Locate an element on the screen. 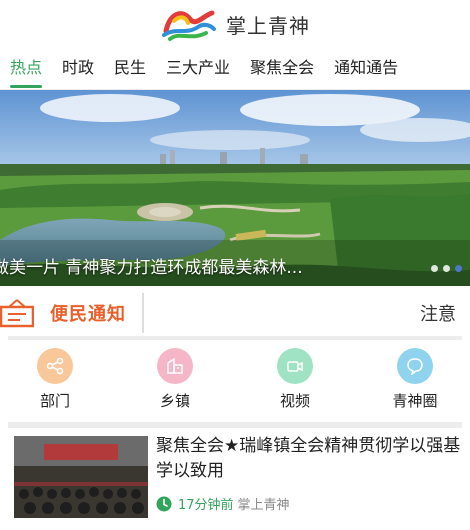 The height and width of the screenshot is (530, 470). tab-hot: 热点 is located at coordinates (26, 68).